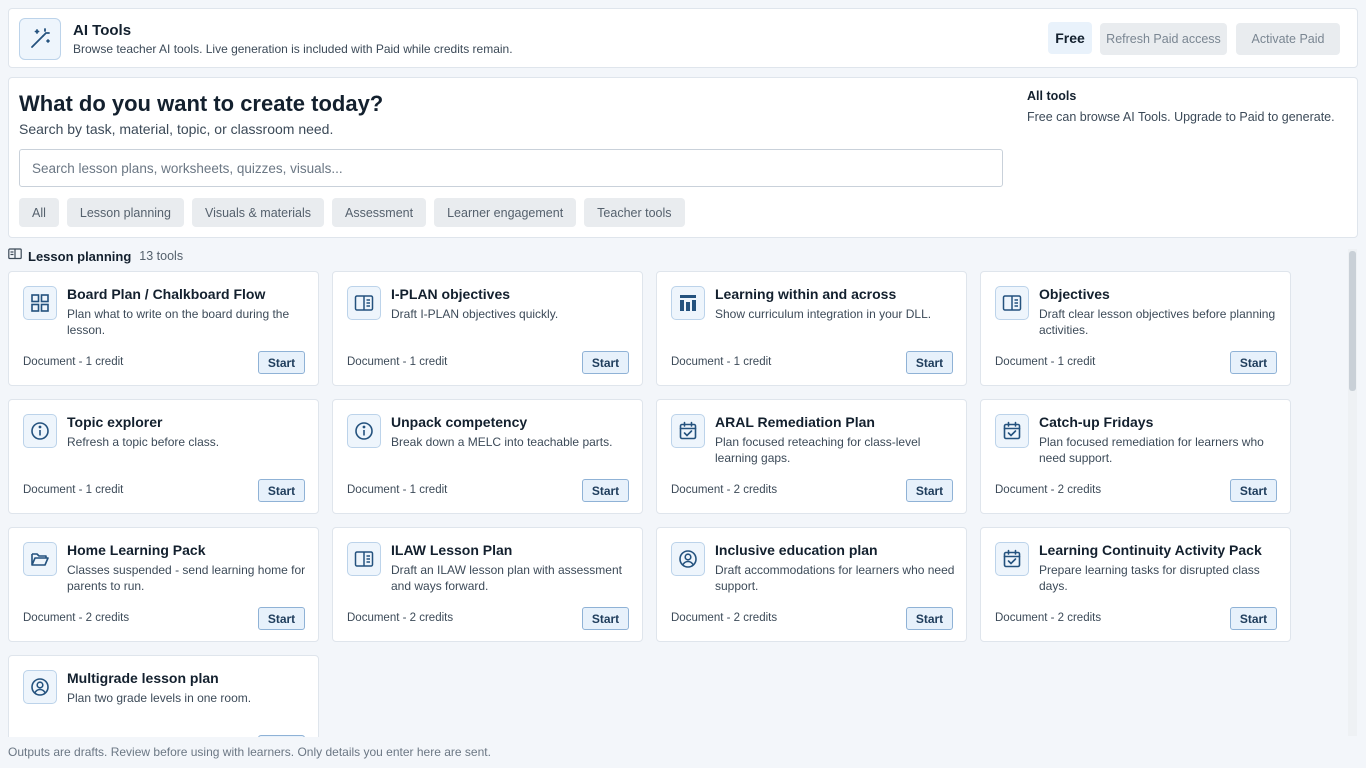 The image size is (1366, 768). I want to click on filter-chip-assessment: Assessment, so click(379, 212).